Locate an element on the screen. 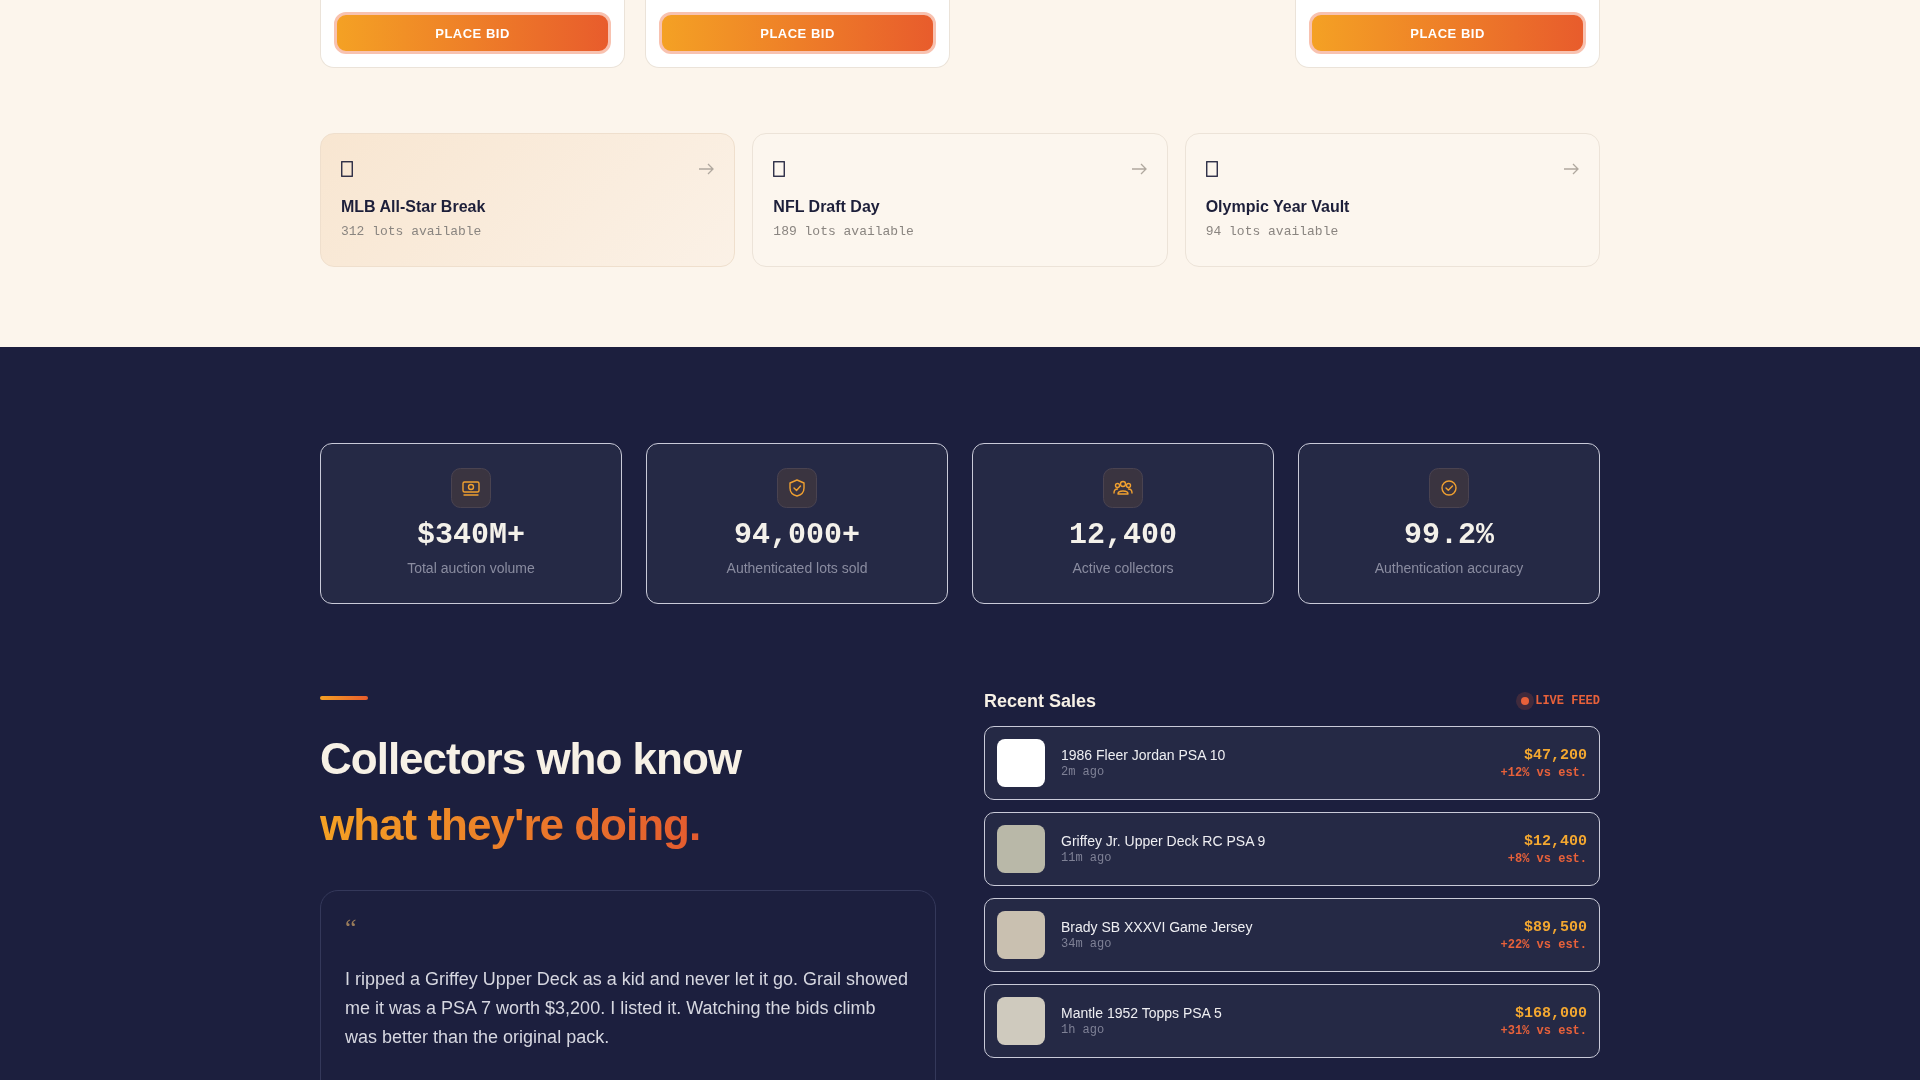  live-dot-icon is located at coordinates (1525, 701).